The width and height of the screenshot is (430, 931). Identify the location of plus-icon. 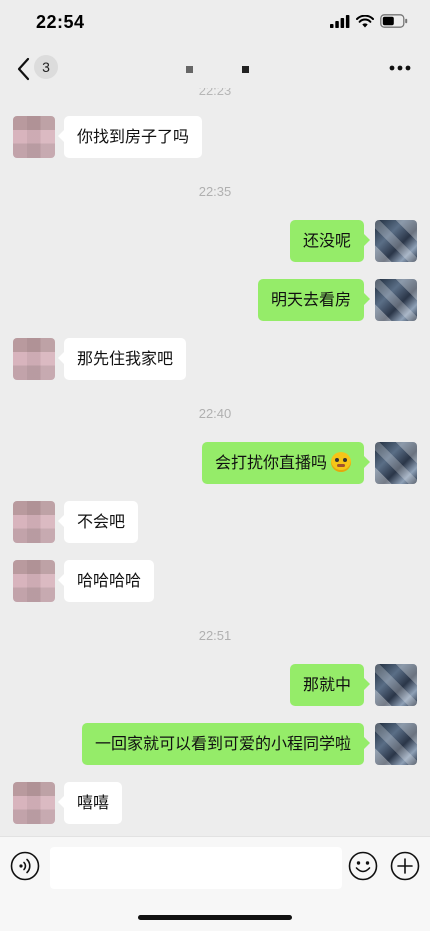
(405, 866).